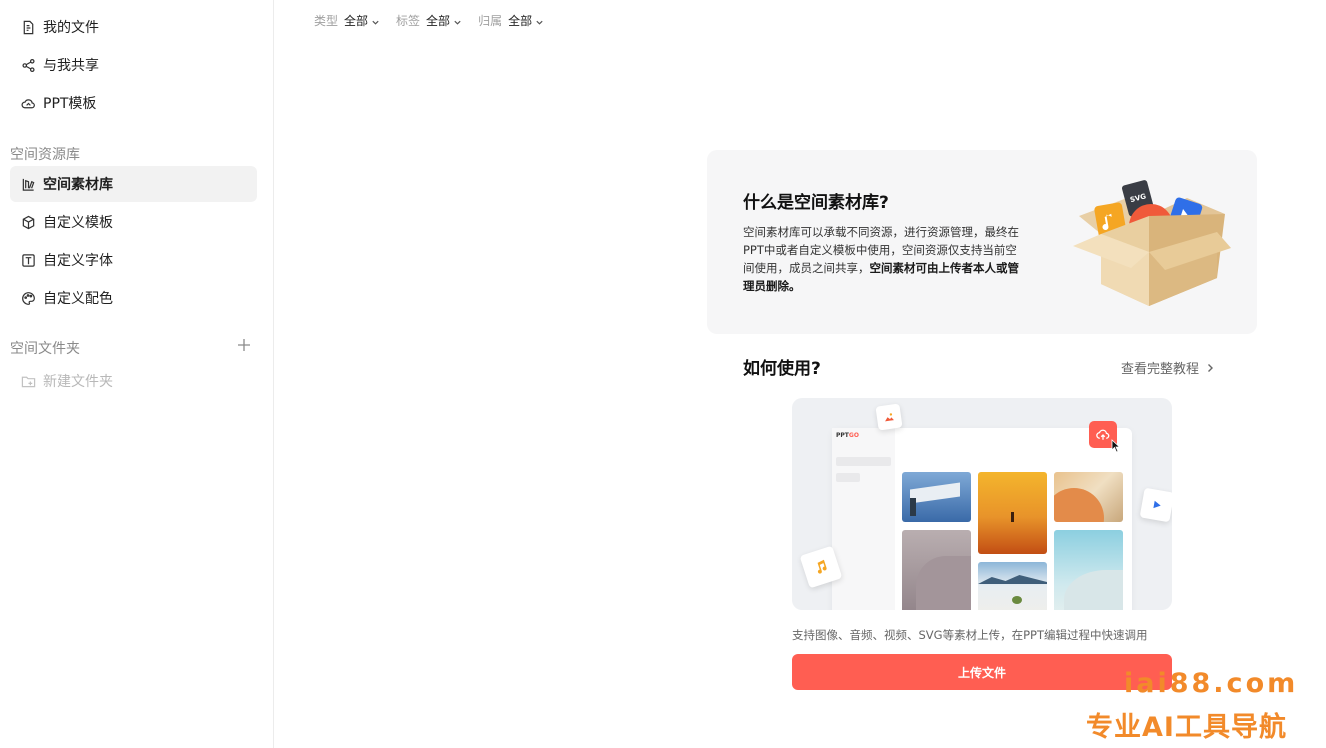 The width and height of the screenshot is (1326, 748). Describe the element at coordinates (1186, 727) in the screenshot. I see `watermark-slogan: 专业AI工具导航` at that location.